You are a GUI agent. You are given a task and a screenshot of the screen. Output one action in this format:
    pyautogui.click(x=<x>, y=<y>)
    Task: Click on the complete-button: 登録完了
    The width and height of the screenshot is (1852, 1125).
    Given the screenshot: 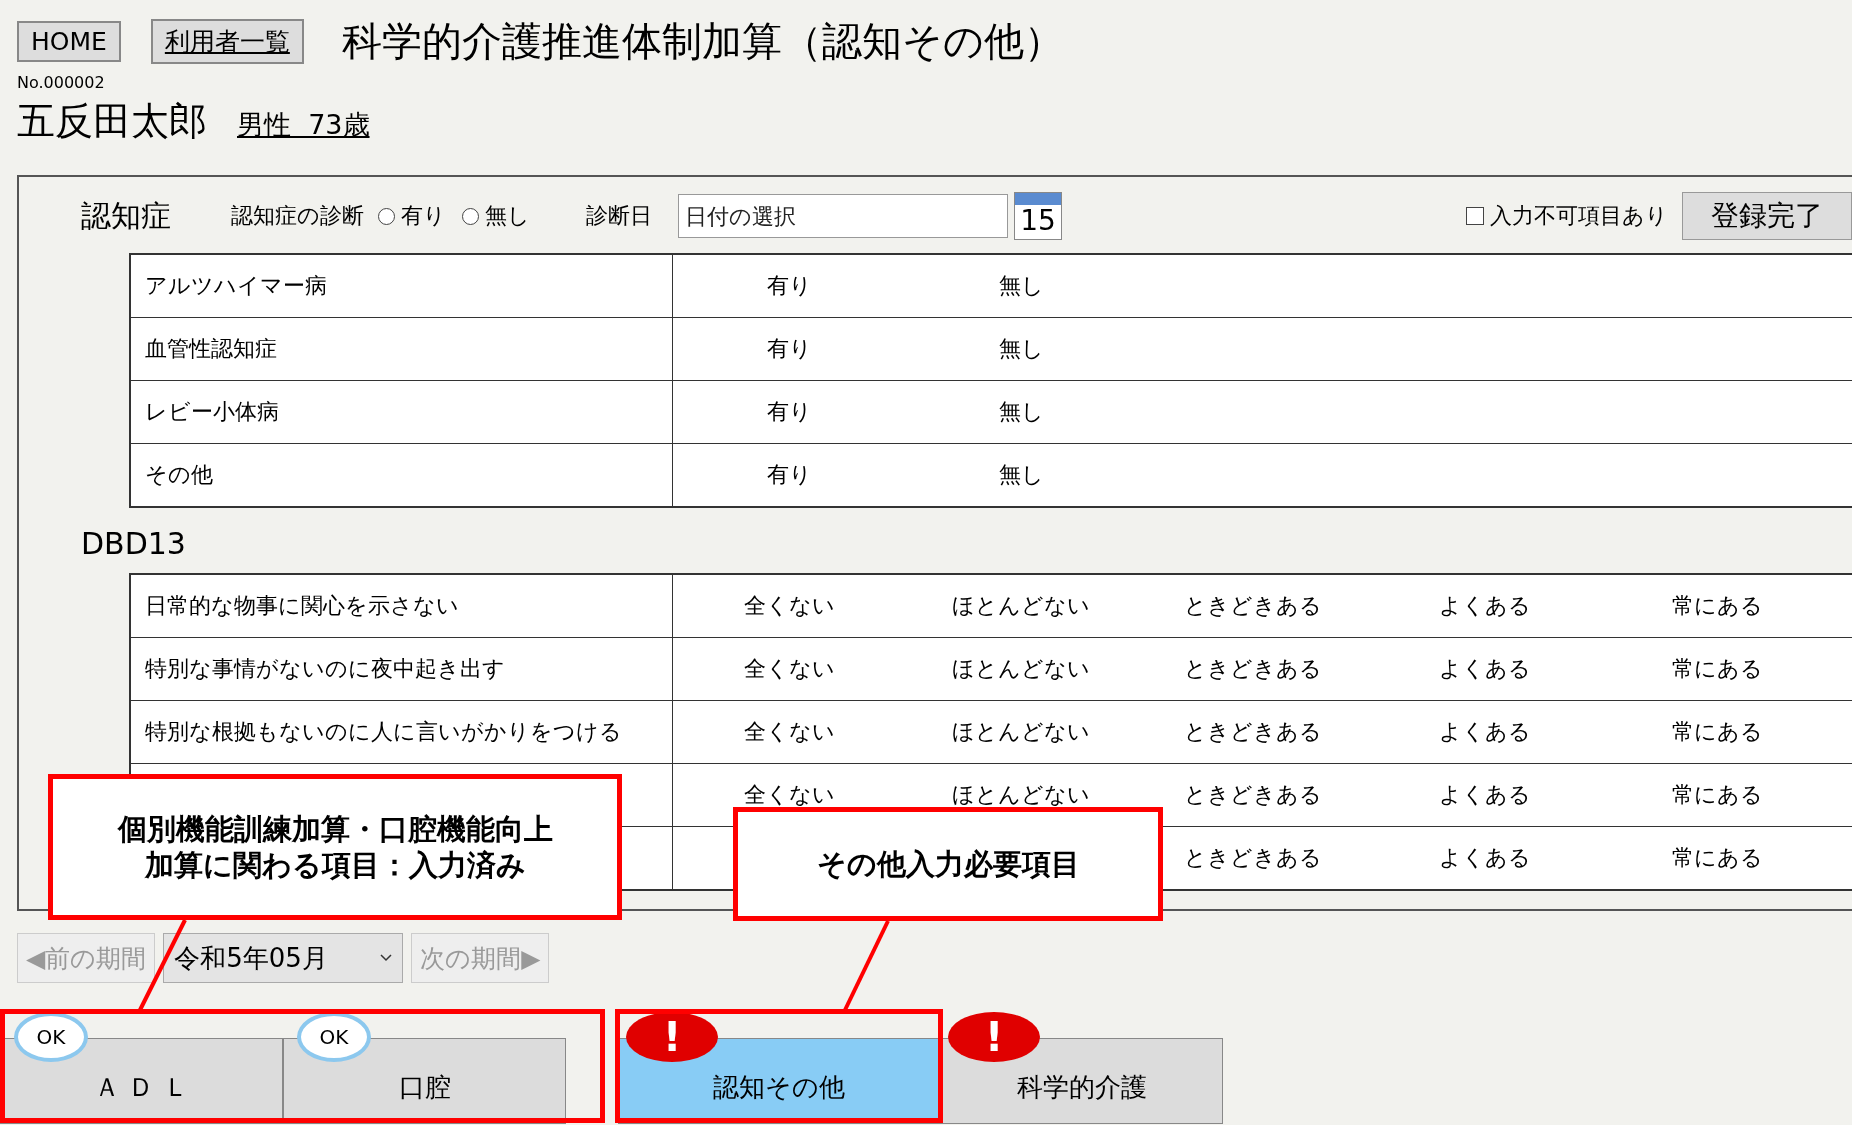 What is the action you would take?
    pyautogui.click(x=1767, y=216)
    